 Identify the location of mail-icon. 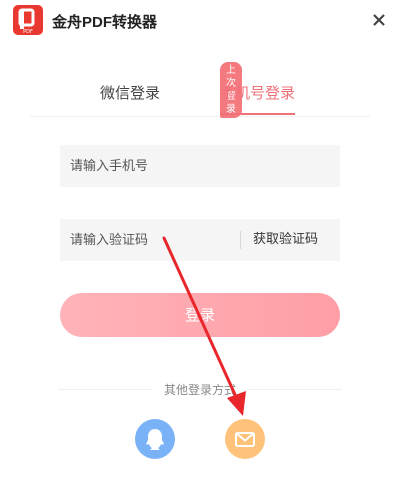
(245, 439).